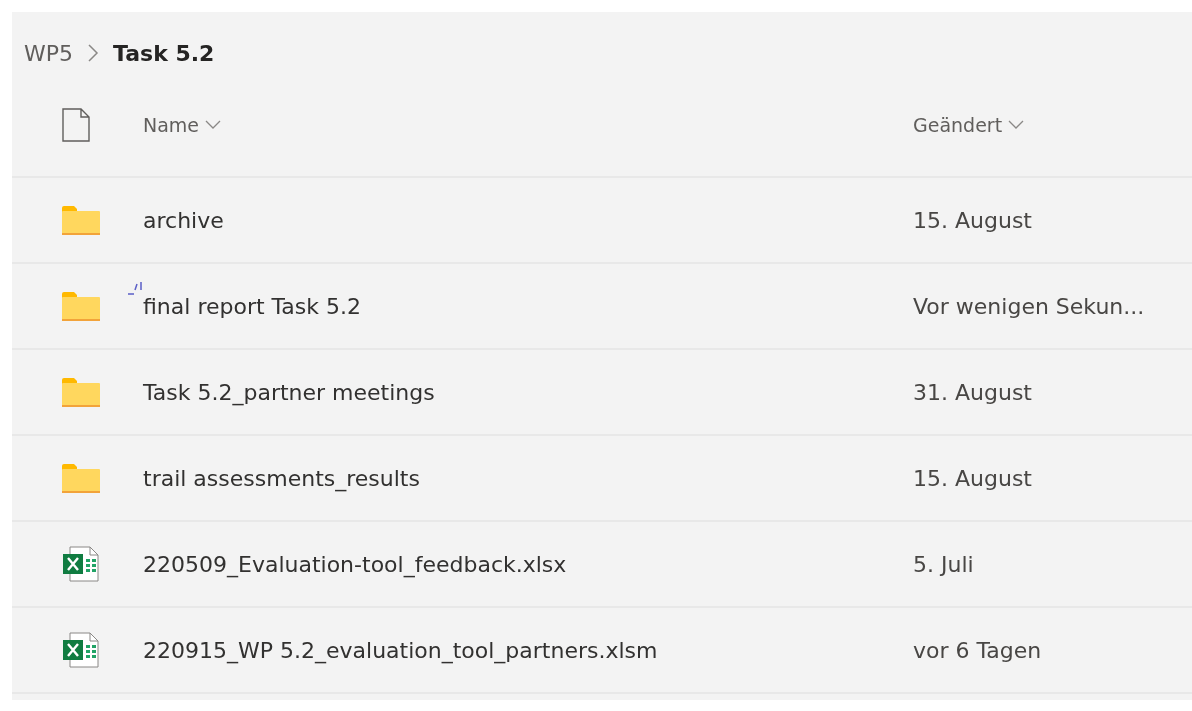 The width and height of the screenshot is (1192, 711). I want to click on modified-date: vor 6 Tagen, so click(977, 650).